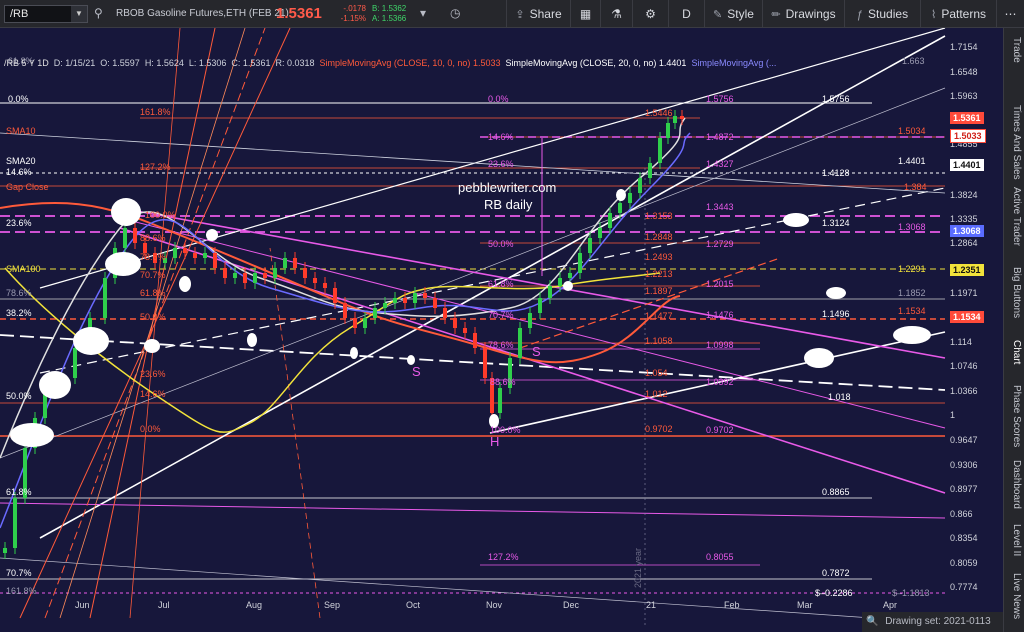 This screenshot has width=1024, height=632. Describe the element at coordinates (733, 14) in the screenshot. I see `style-button: ✎ Style` at that location.